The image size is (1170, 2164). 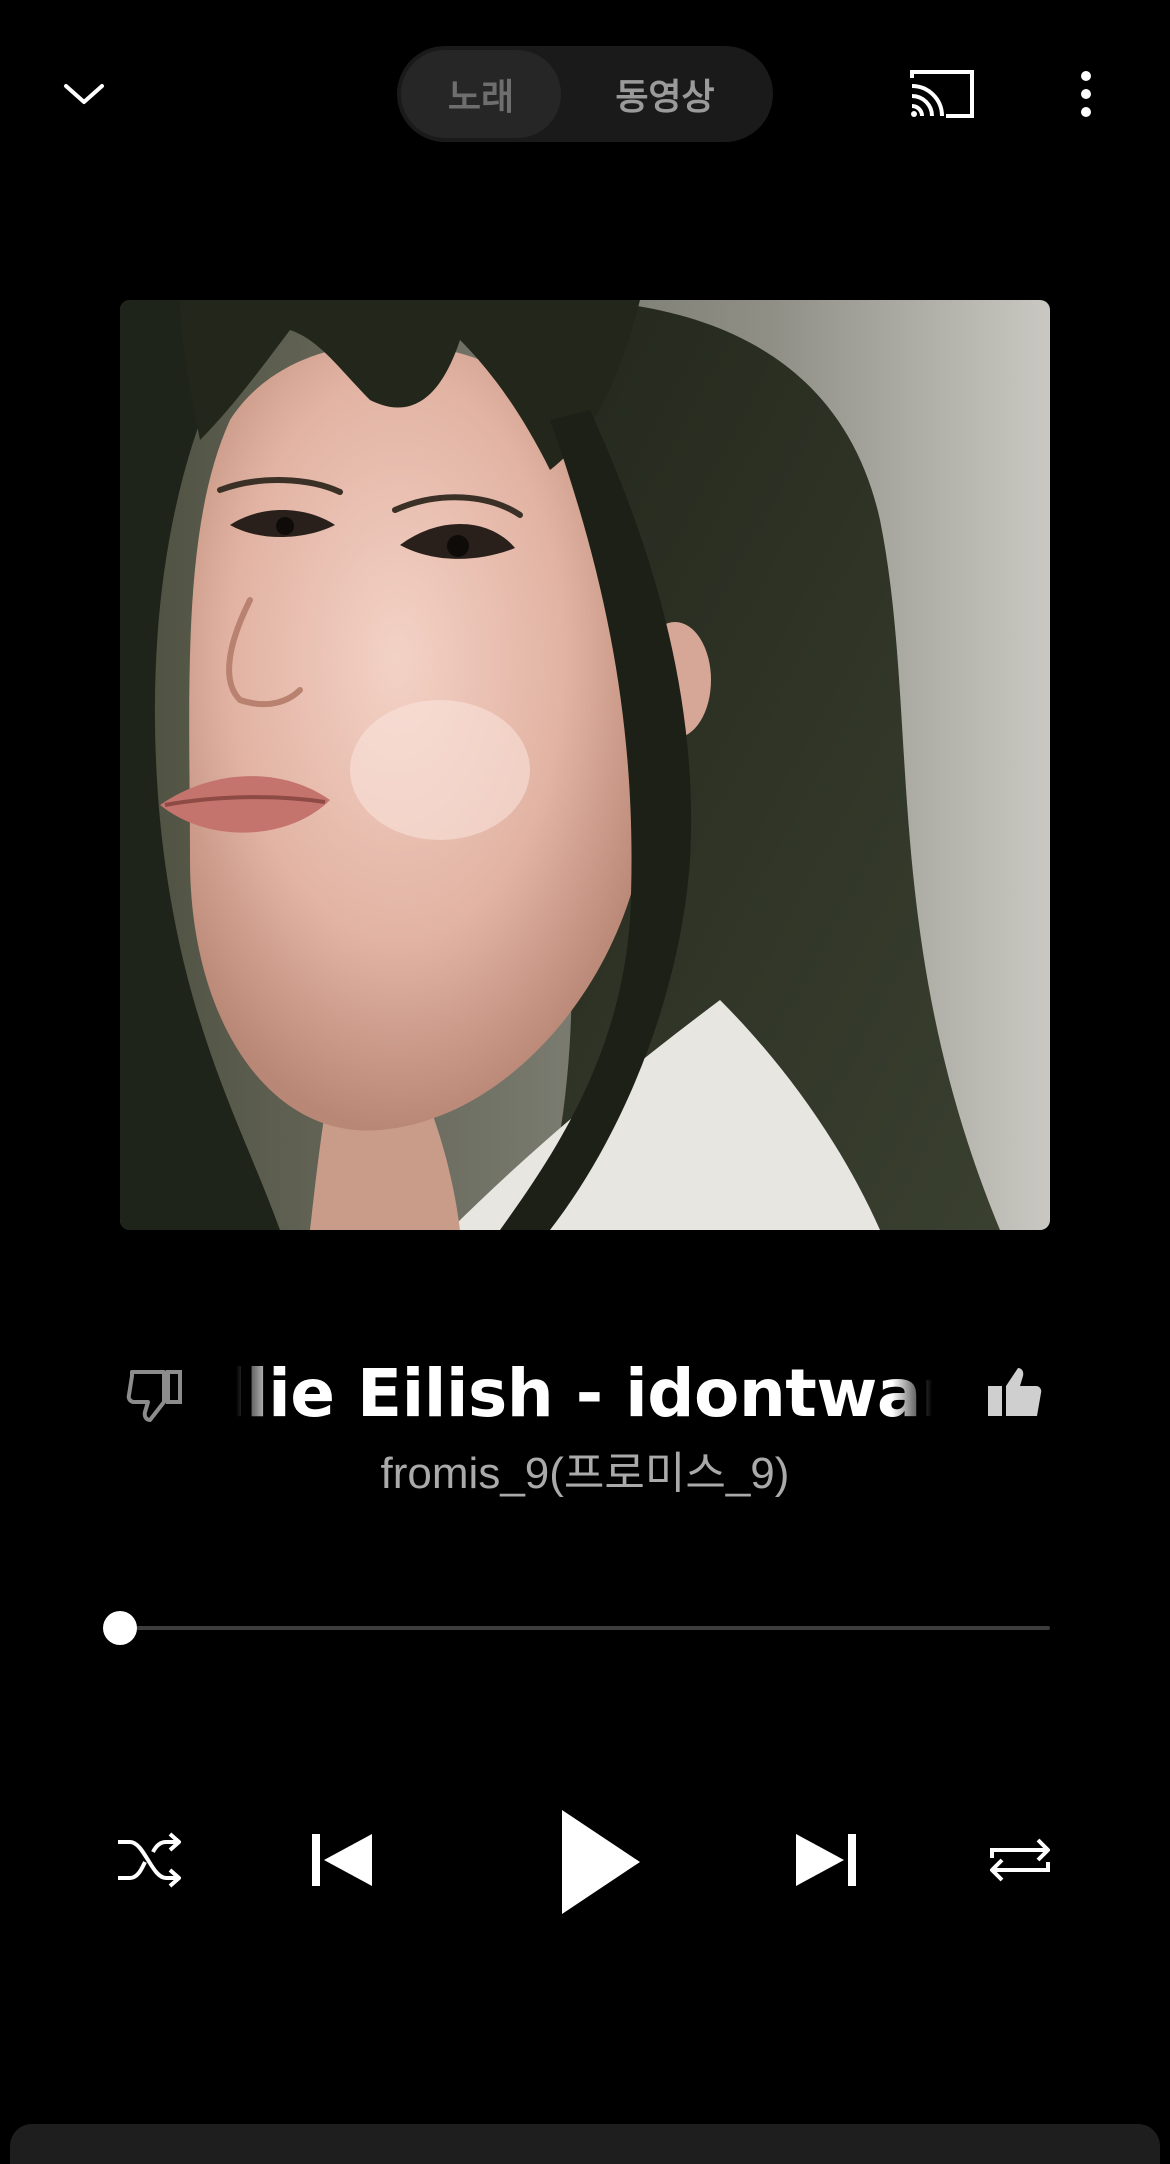 I want to click on progress-handle, so click(x=120, y=1628).